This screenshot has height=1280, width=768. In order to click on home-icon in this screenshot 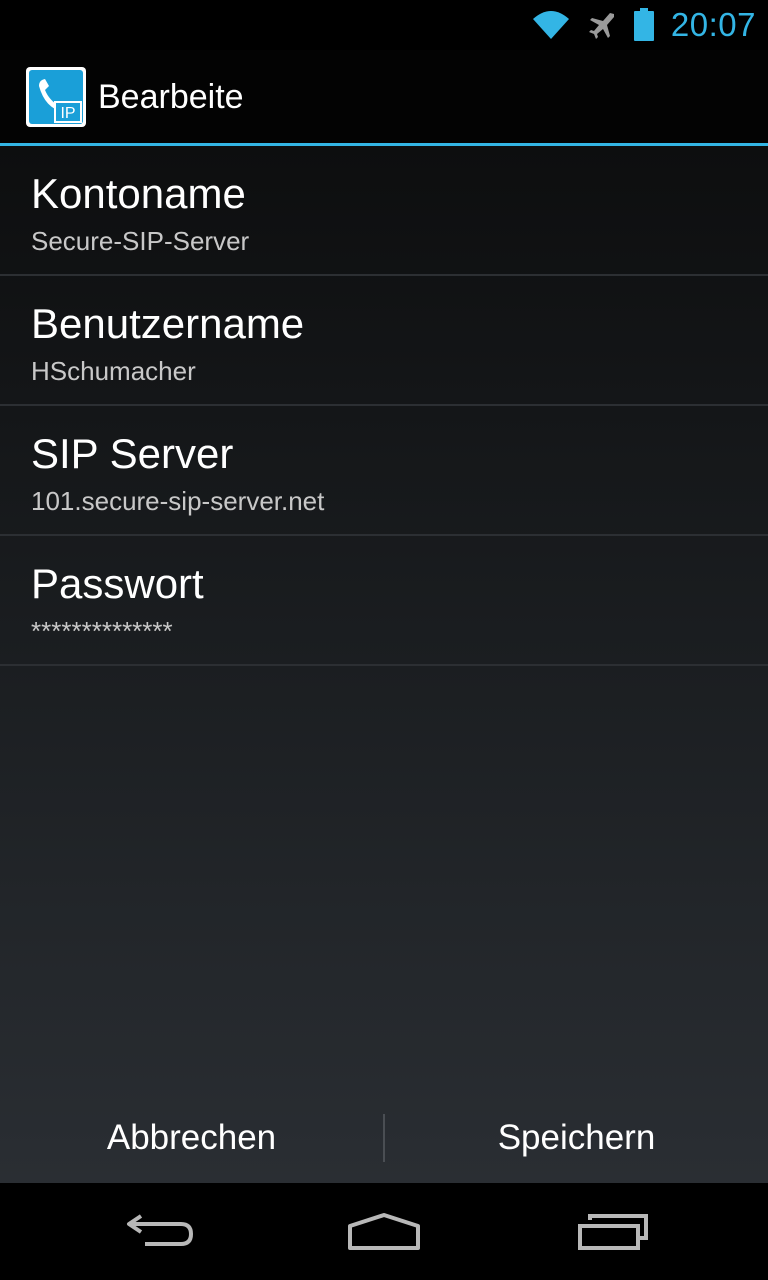, I will do `click(384, 1232)`.